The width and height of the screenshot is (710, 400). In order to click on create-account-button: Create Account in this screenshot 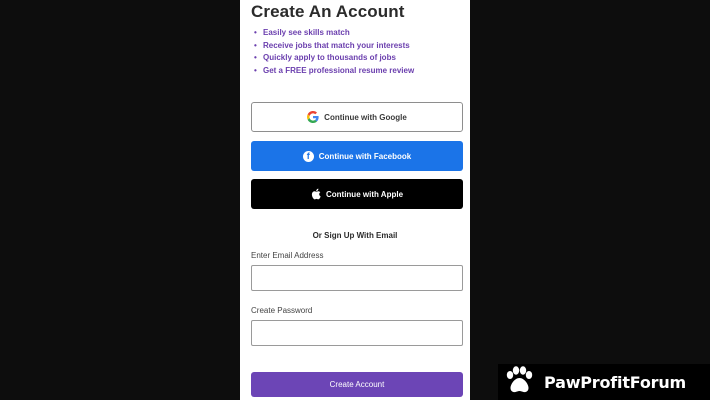, I will do `click(357, 384)`.